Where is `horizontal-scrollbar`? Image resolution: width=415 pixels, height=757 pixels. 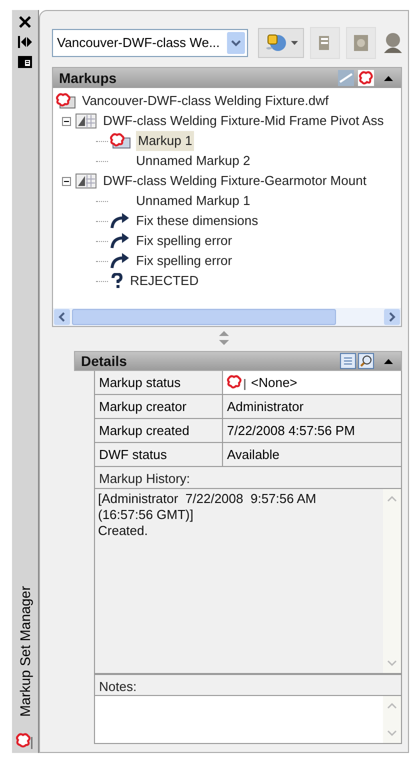
horizontal-scrollbar is located at coordinates (227, 317).